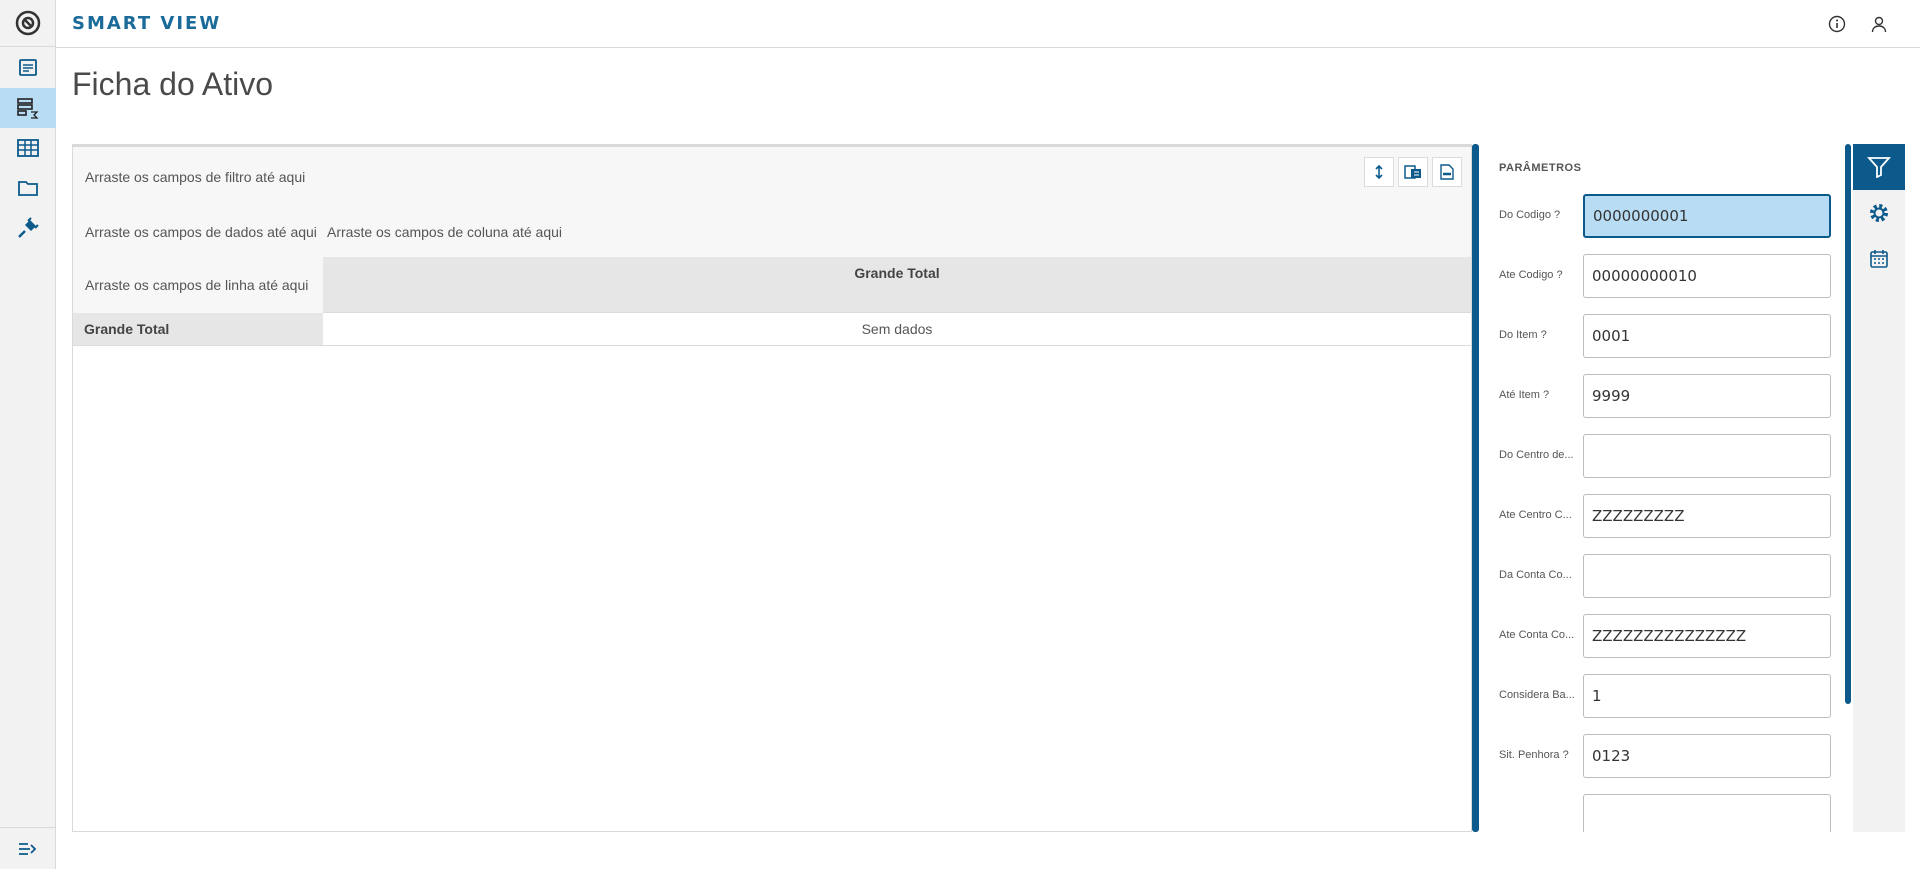 The height and width of the screenshot is (869, 1920). I want to click on params-panel-divider, so click(1475, 488).